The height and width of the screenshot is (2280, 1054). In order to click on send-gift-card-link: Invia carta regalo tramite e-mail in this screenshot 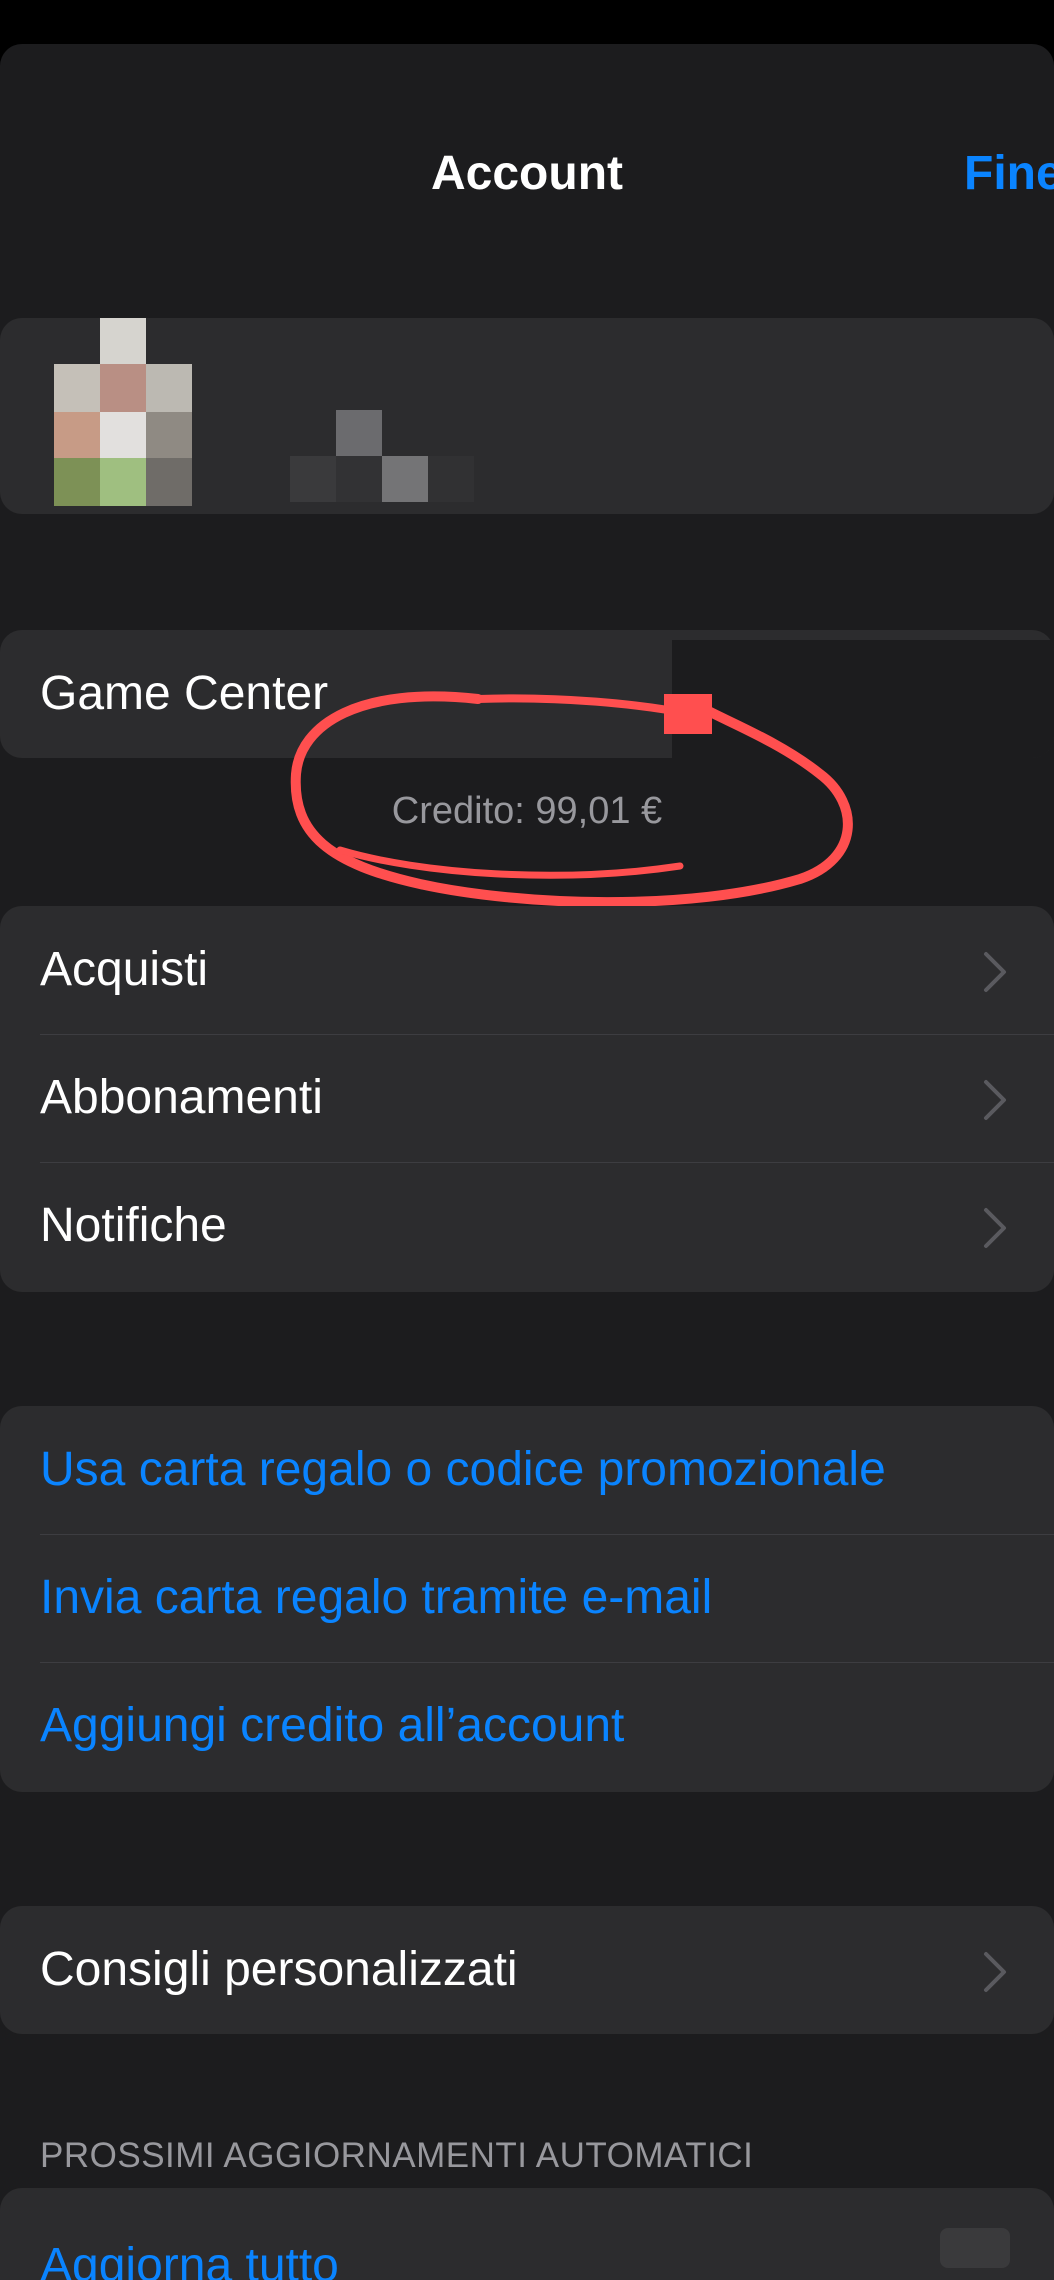, I will do `click(376, 1598)`.